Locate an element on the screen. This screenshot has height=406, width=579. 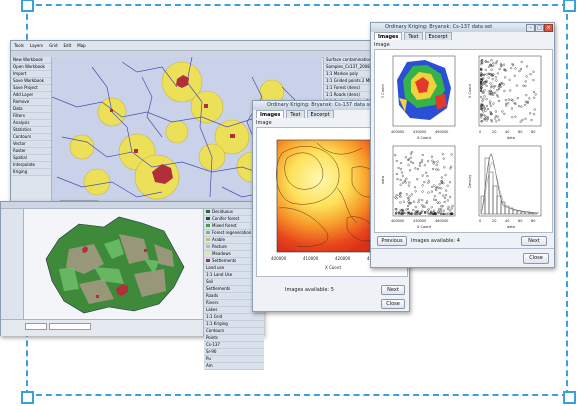
gis-bottom-map is located at coordinates (113, 264).